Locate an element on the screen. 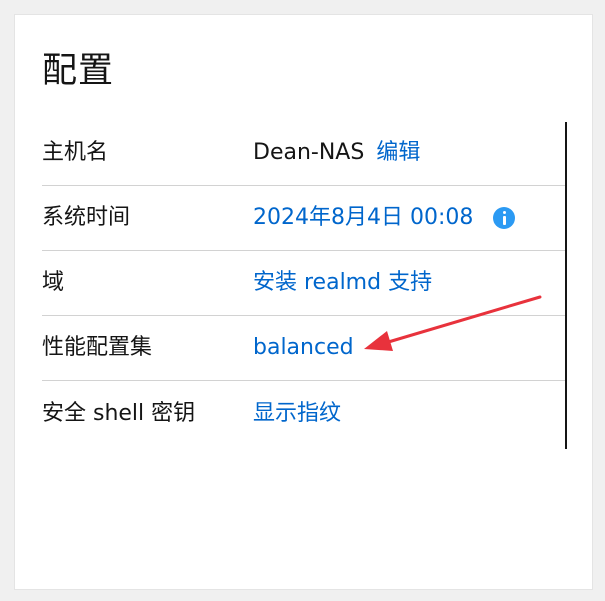 The width and height of the screenshot is (605, 601). system-time-value-group: 2024年8月4日 00:08 is located at coordinates (384, 218).